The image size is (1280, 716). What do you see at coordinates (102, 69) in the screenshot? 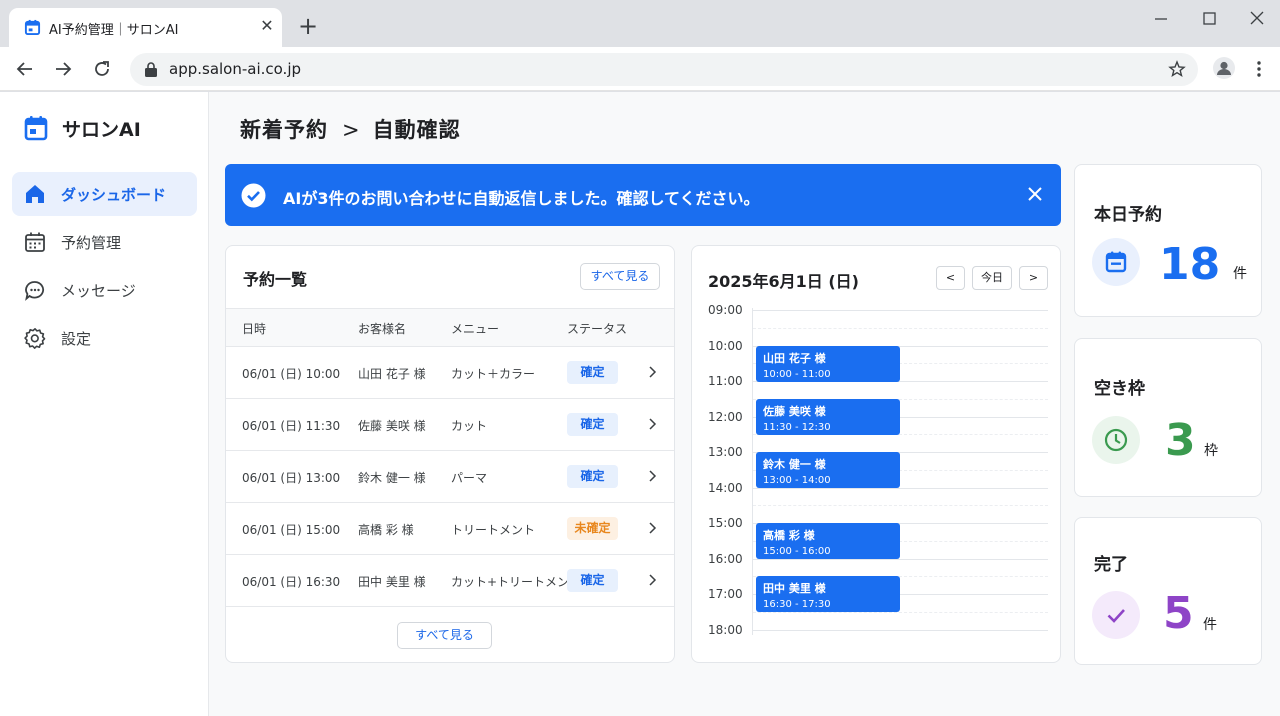
I see `reload-icon` at bounding box center [102, 69].